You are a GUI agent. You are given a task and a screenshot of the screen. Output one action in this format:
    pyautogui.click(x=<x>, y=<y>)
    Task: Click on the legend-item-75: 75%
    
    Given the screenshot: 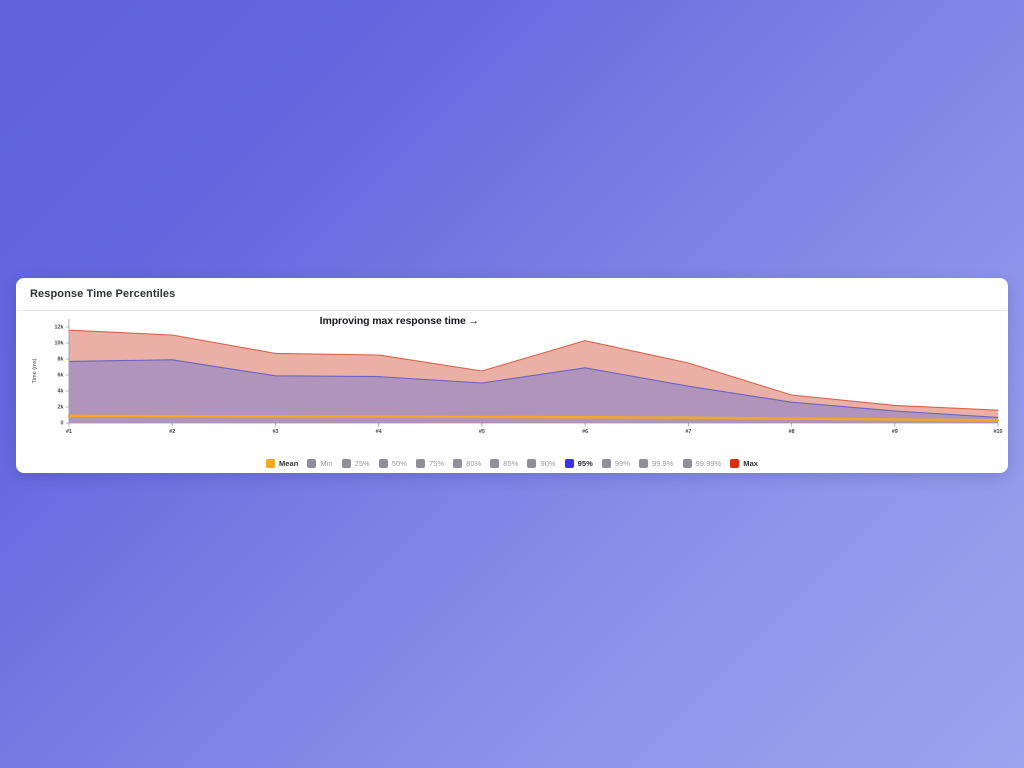 What is the action you would take?
    pyautogui.click(x=430, y=463)
    